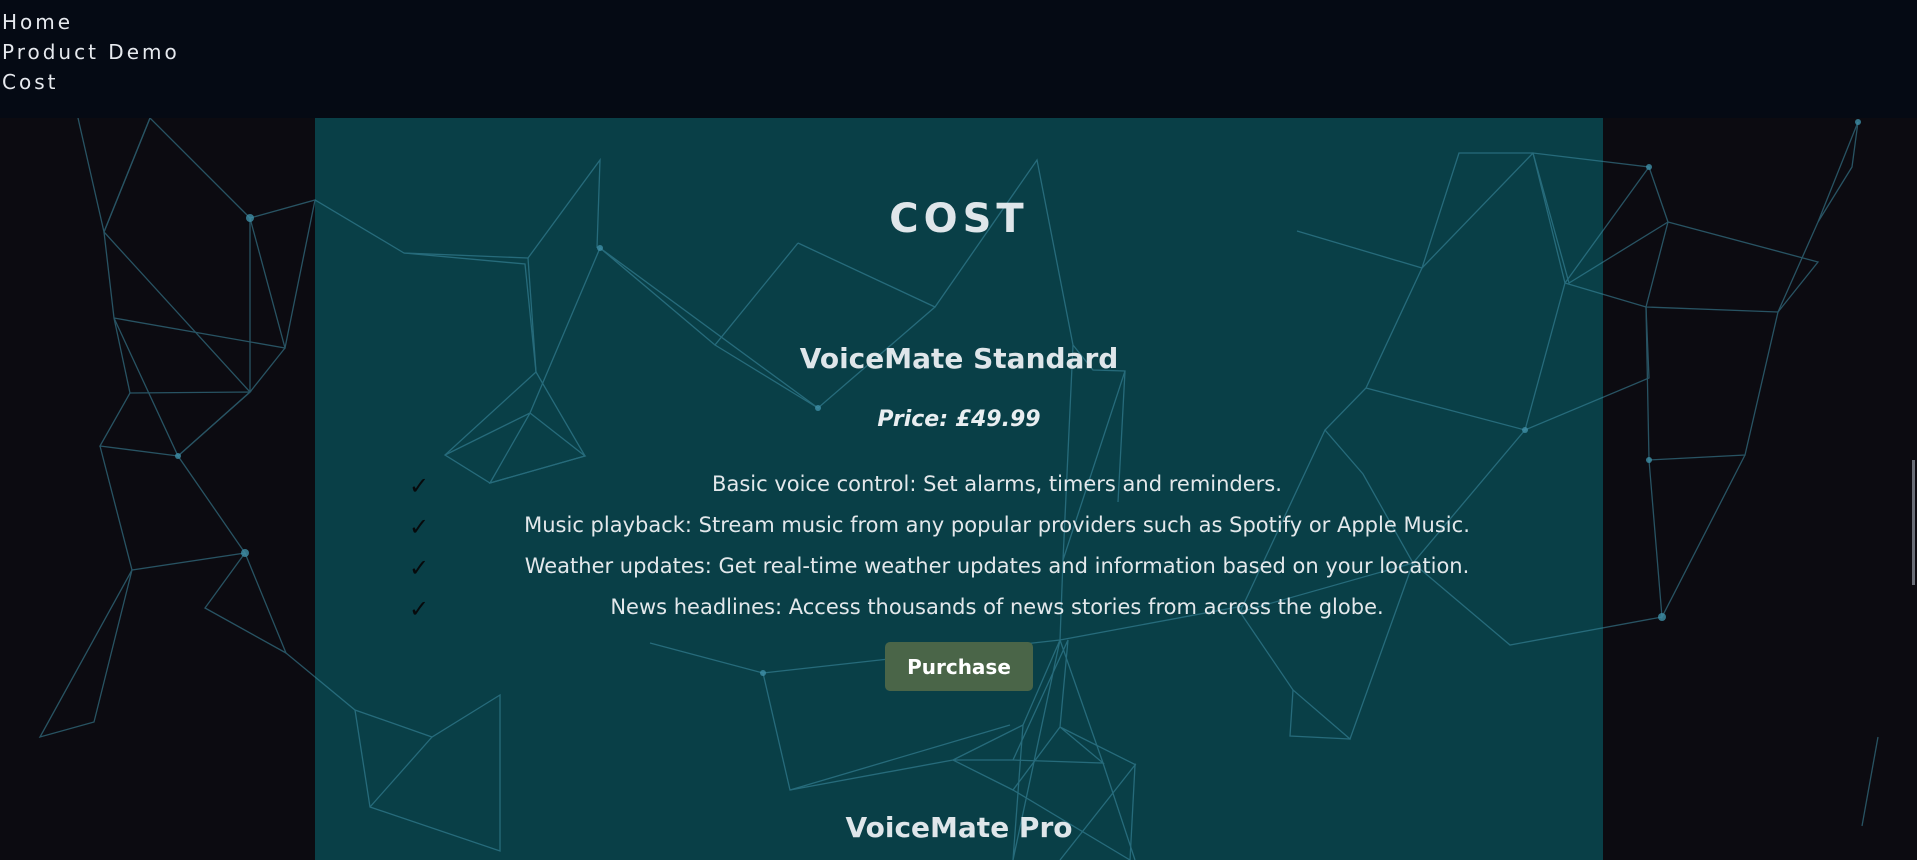 This screenshot has height=860, width=1917. What do you see at coordinates (959, 827) in the screenshot?
I see `plan-pro-name: VoiceMate Pro` at bounding box center [959, 827].